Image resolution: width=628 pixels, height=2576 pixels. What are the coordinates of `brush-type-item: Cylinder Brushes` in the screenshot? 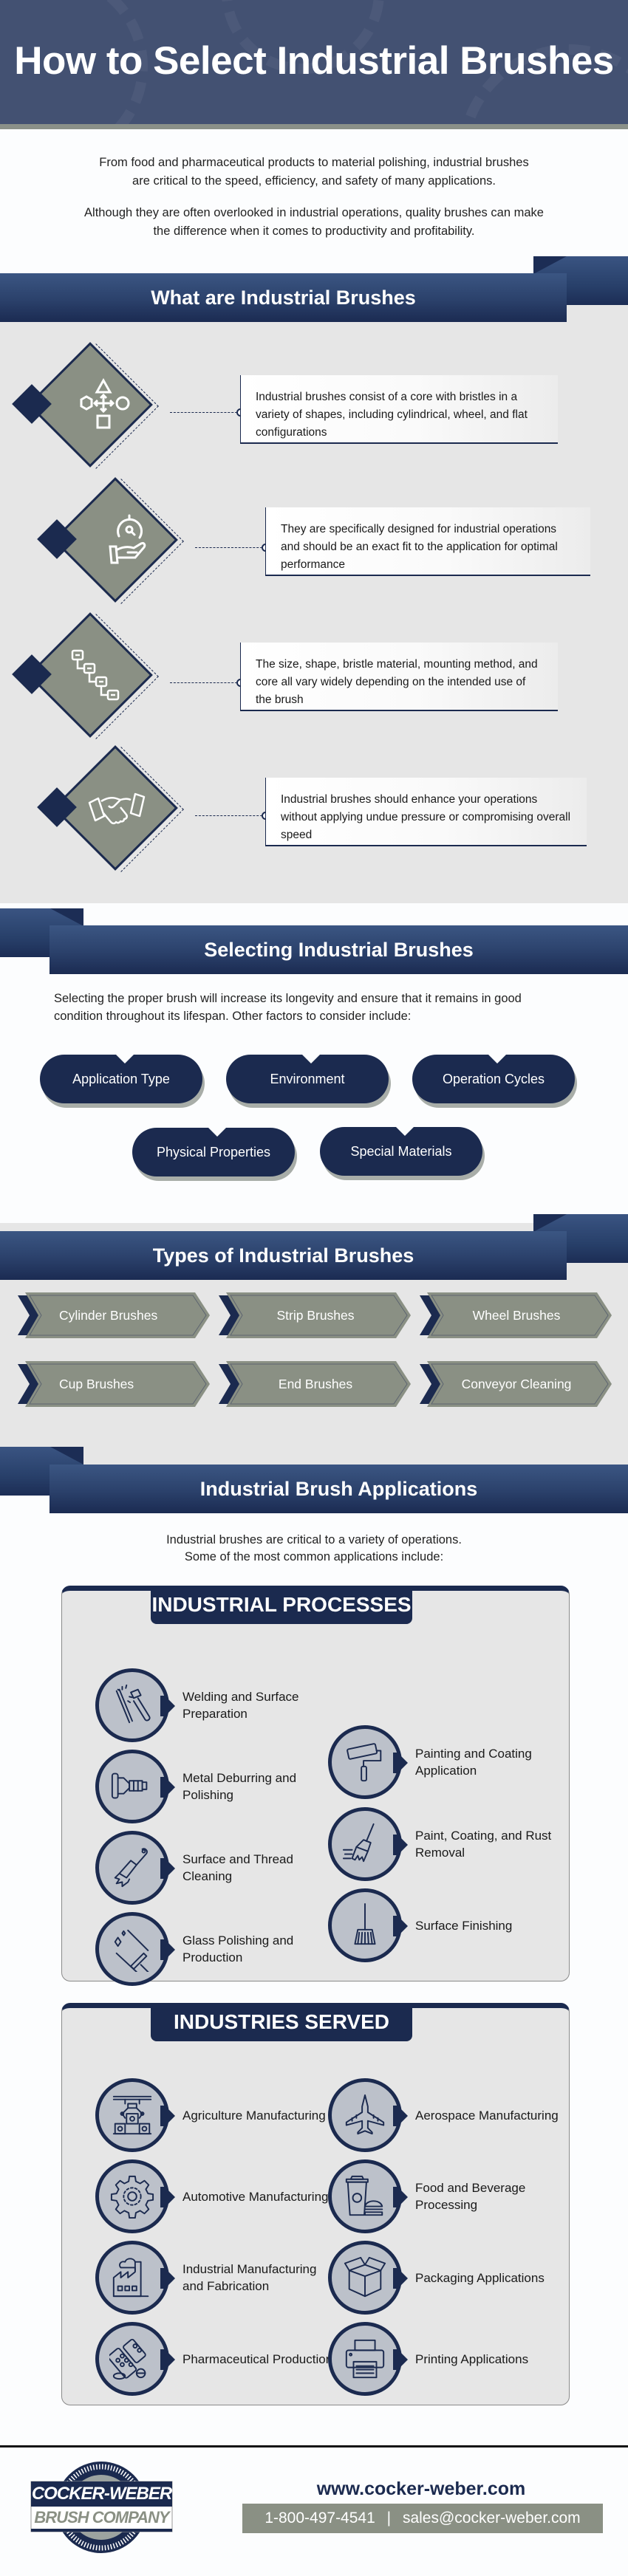 It's located at (114, 1315).